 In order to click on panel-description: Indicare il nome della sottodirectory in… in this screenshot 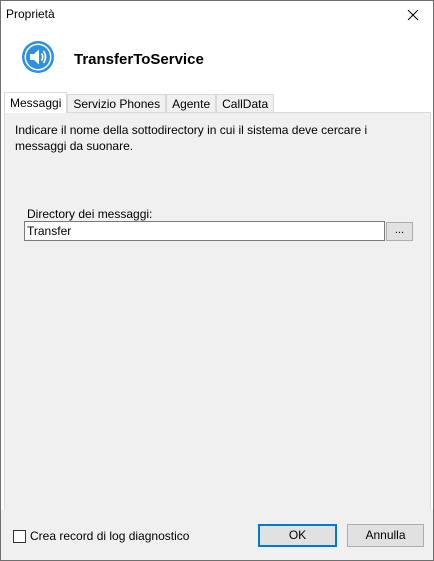, I will do `click(191, 138)`.